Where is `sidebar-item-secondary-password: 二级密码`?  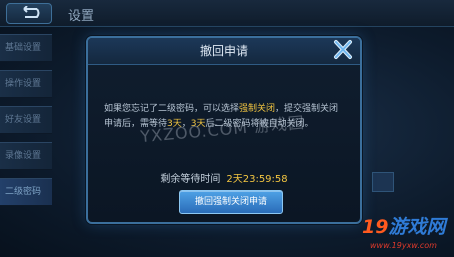 sidebar-item-secondary-password: 二级密码 is located at coordinates (26, 192).